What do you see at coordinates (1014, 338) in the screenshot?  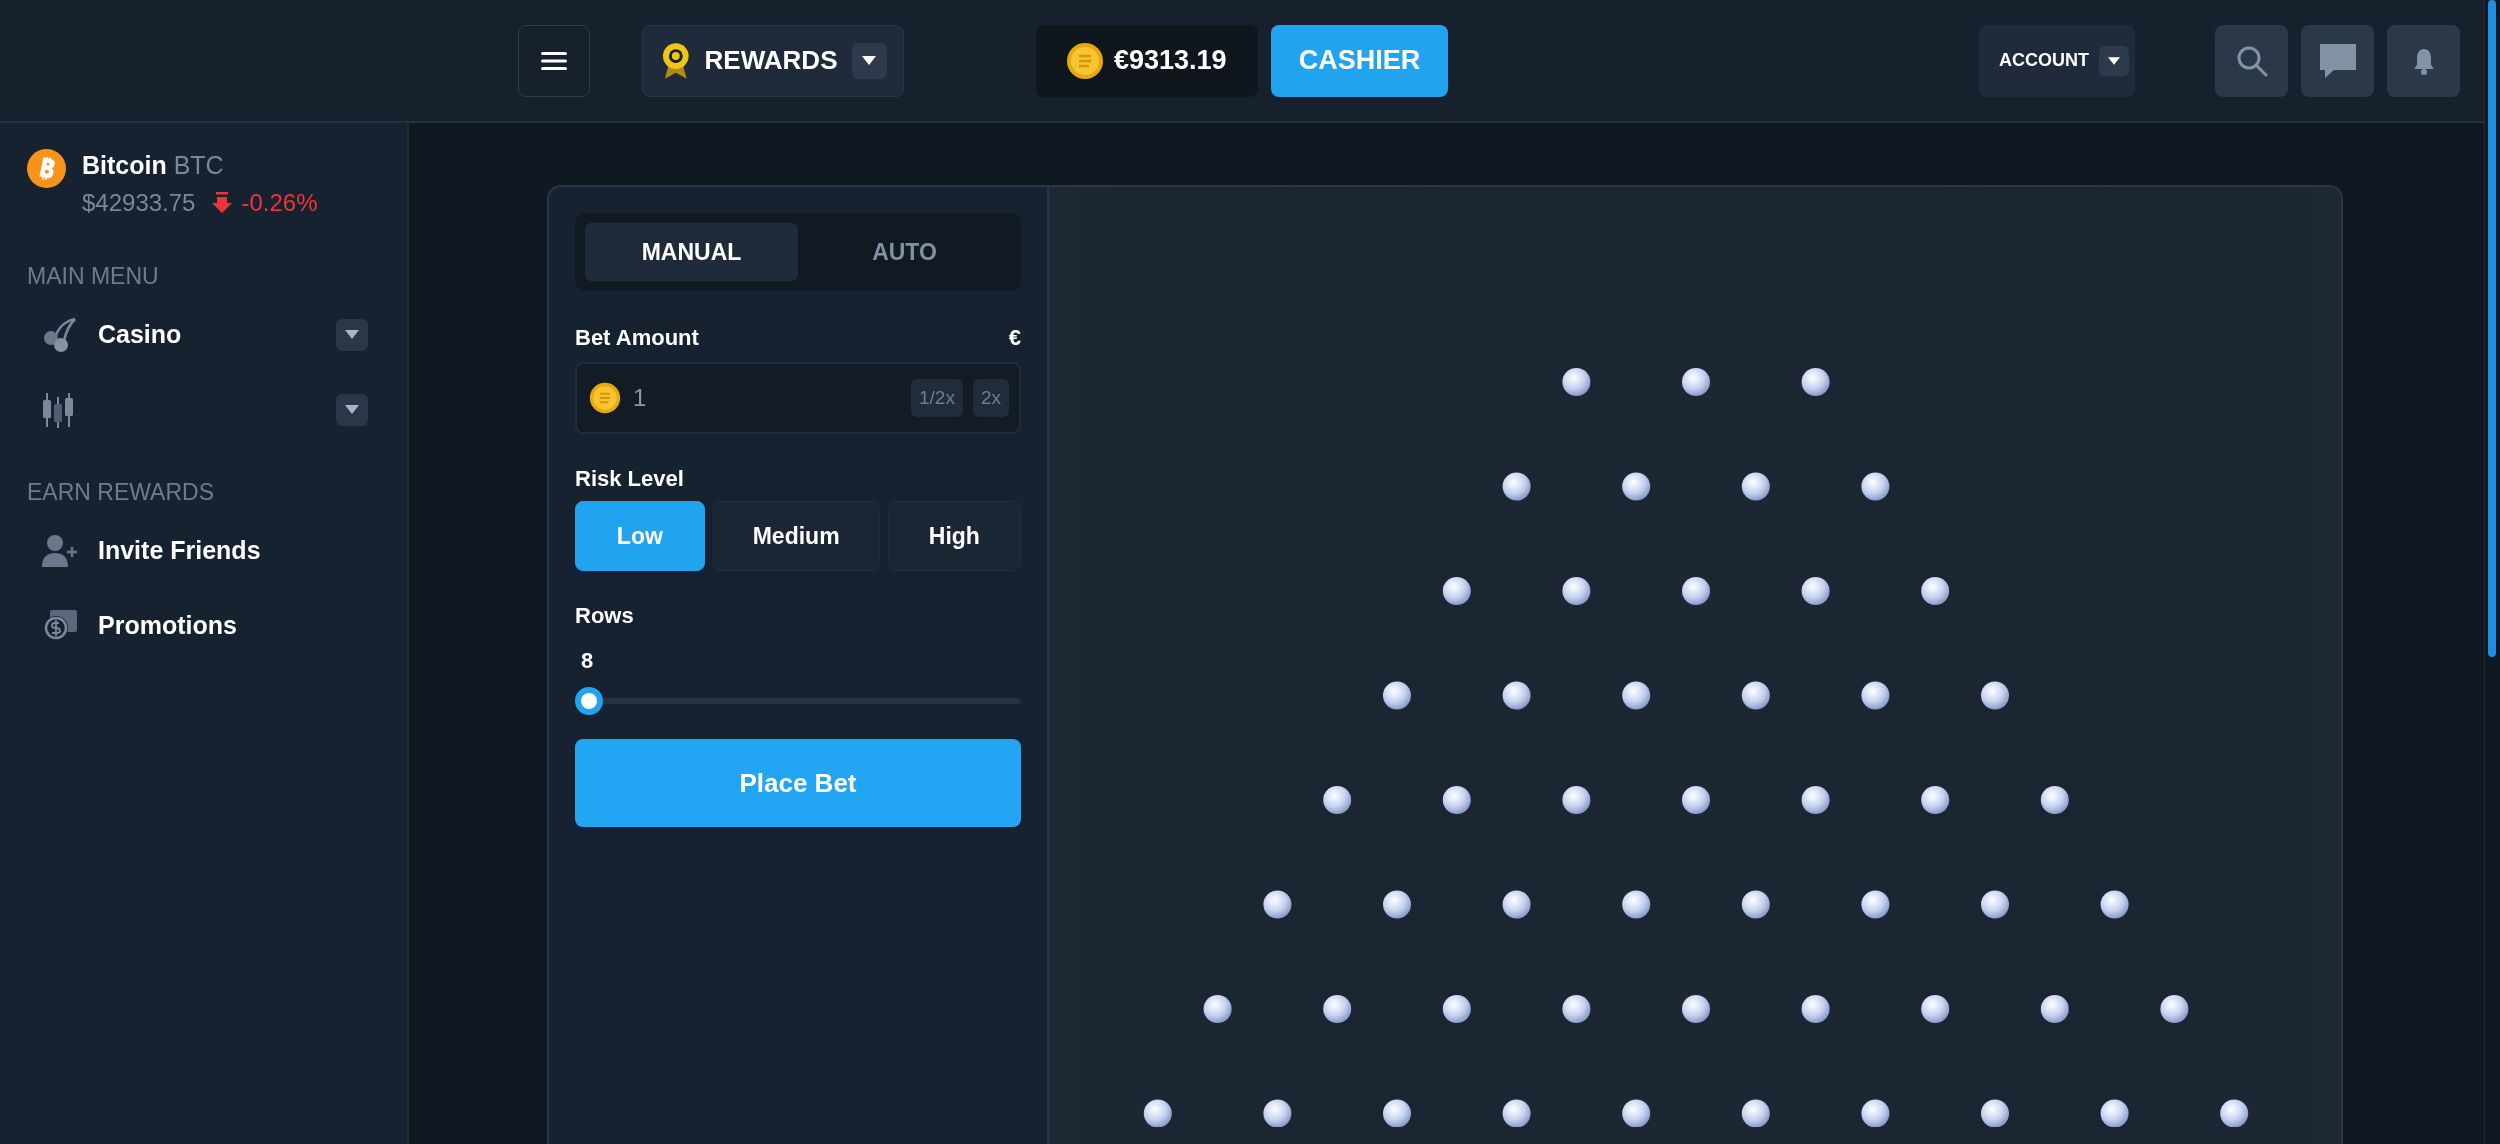 I see `currency-symbol: €` at bounding box center [1014, 338].